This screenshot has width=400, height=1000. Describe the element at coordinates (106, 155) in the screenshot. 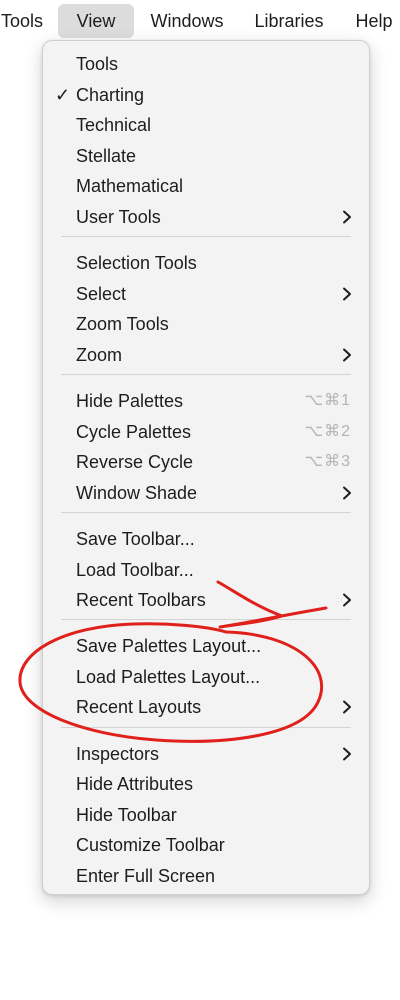

I see `menu-item-label: Stellate` at that location.